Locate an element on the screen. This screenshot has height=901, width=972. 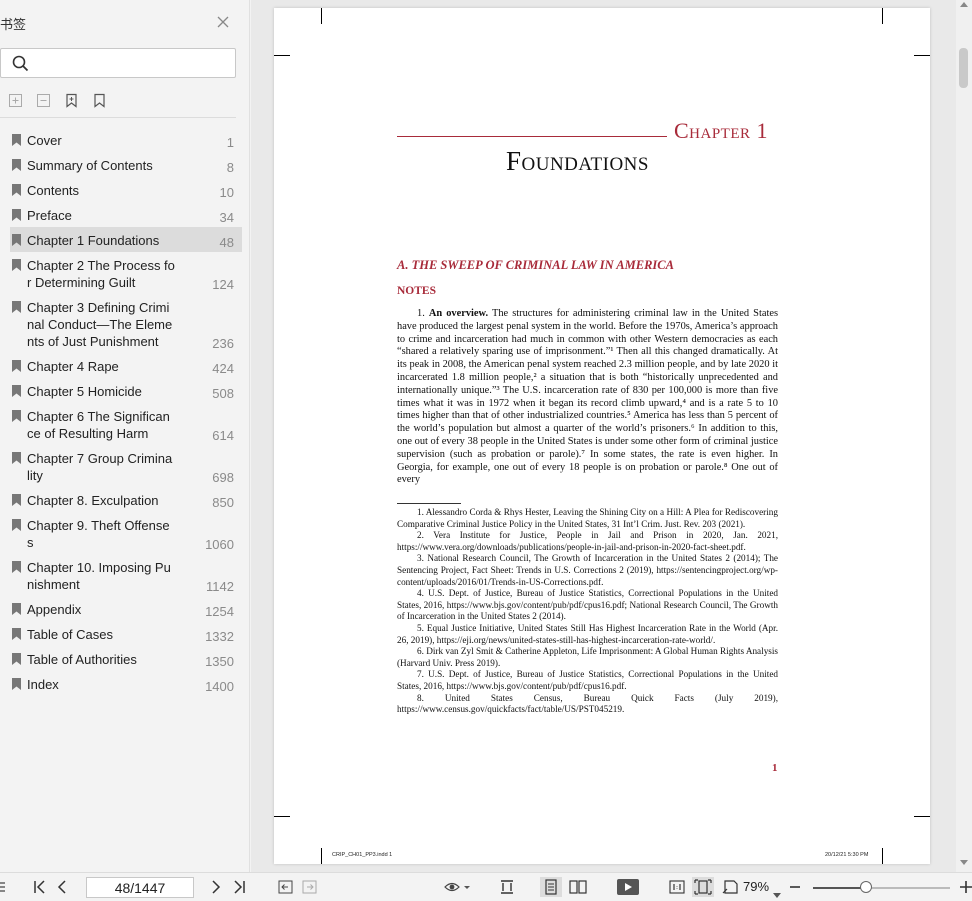
zoom-dropdown-icon is located at coordinates (777, 891).